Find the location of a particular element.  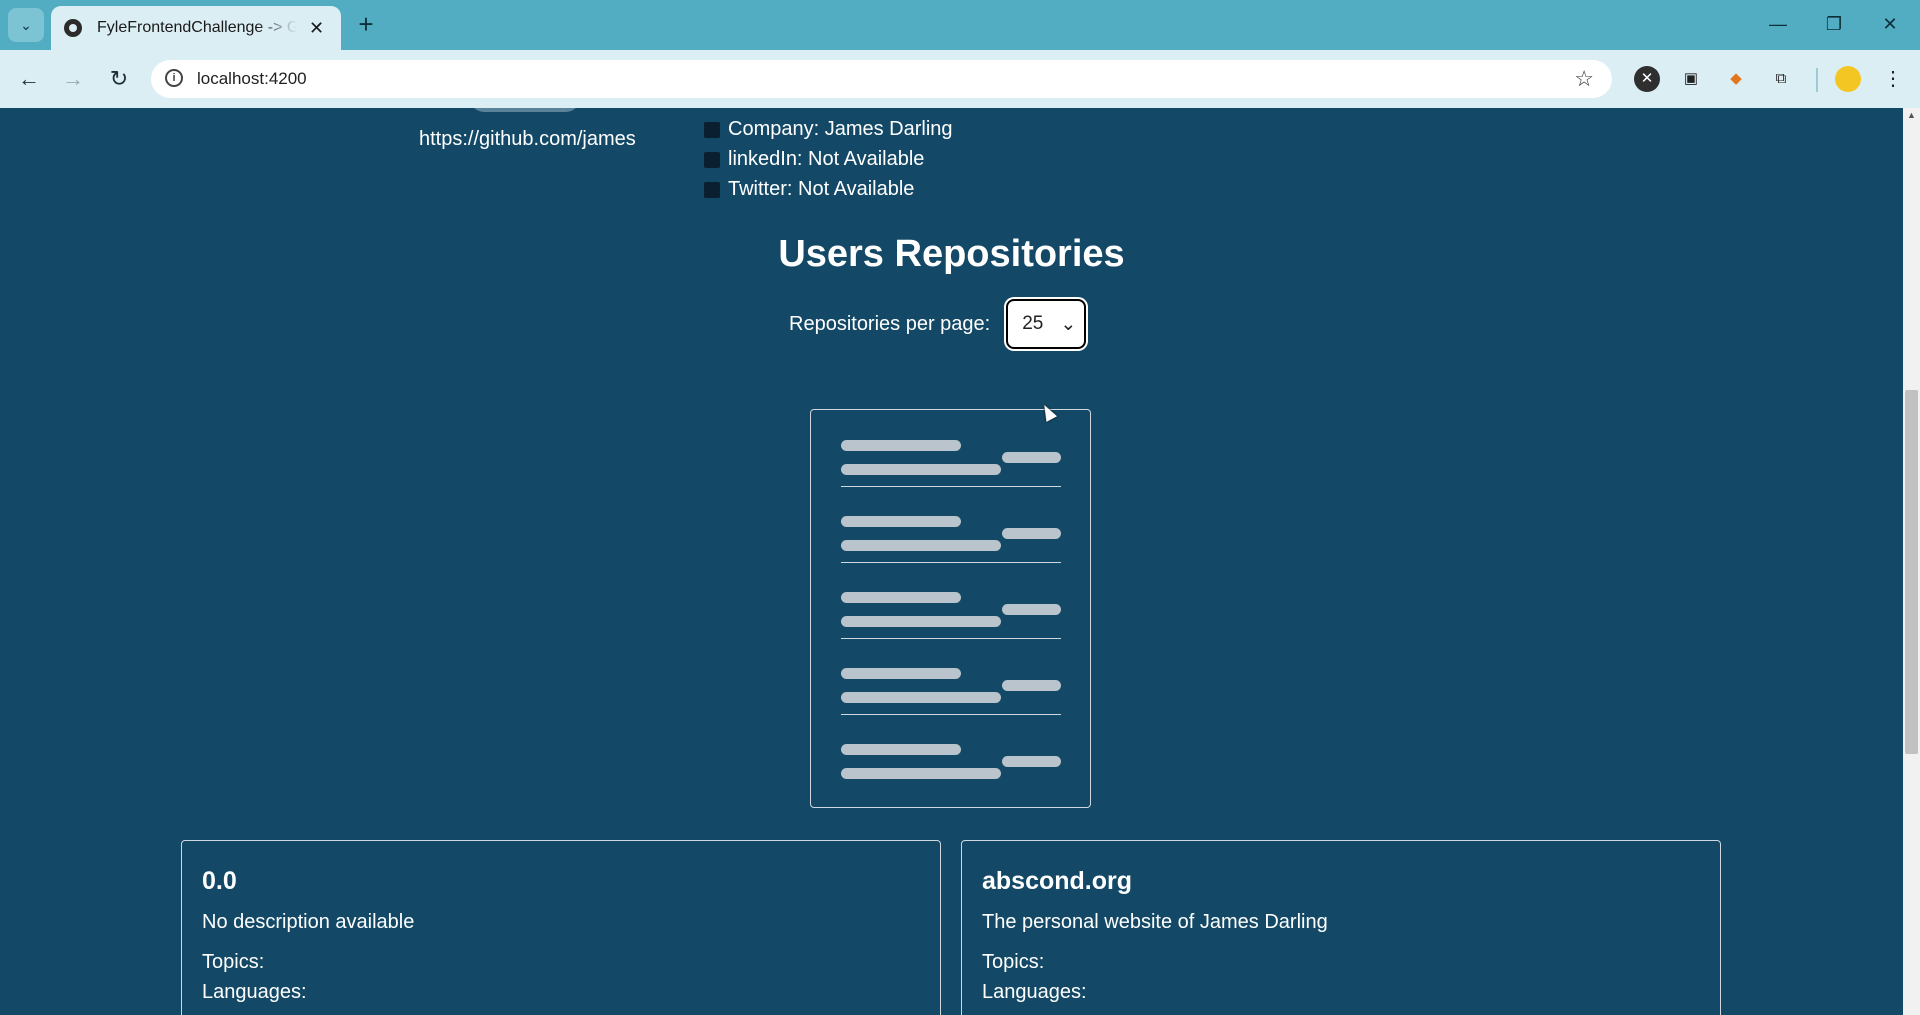

loading-skeleton is located at coordinates (950, 608).